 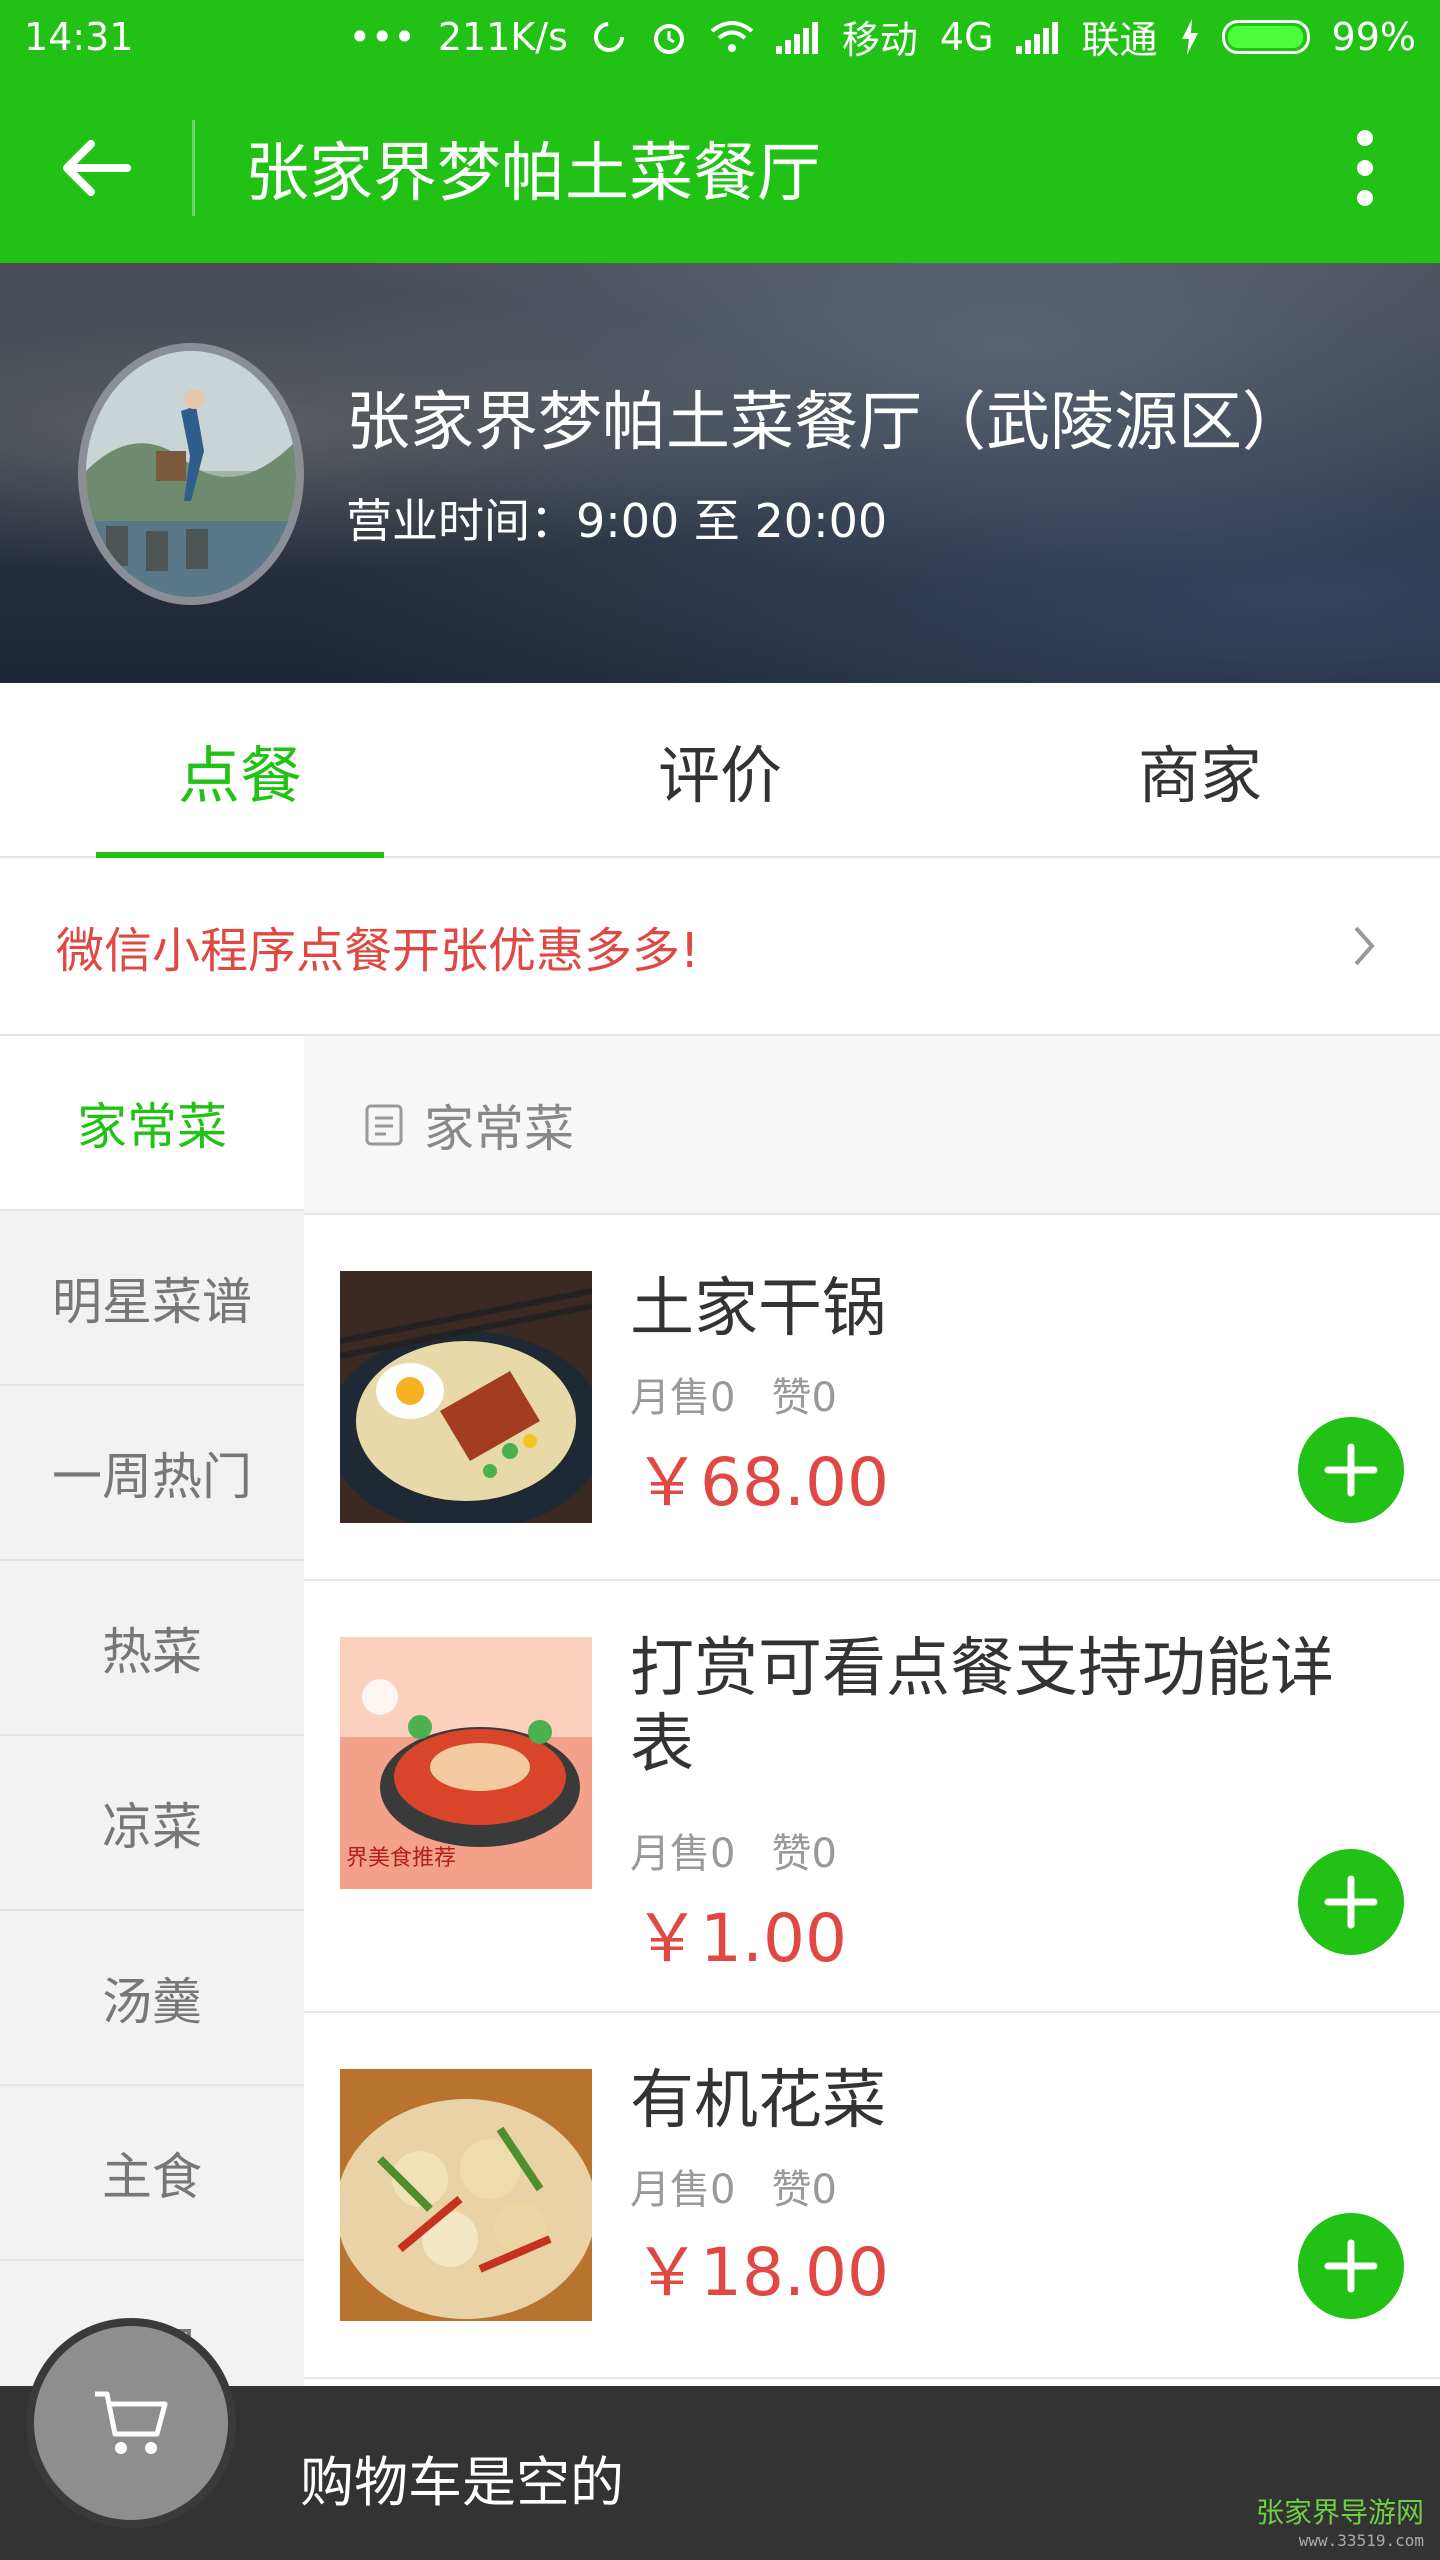 I want to click on dish-price: ￥68.00, so click(x=761, y=1482).